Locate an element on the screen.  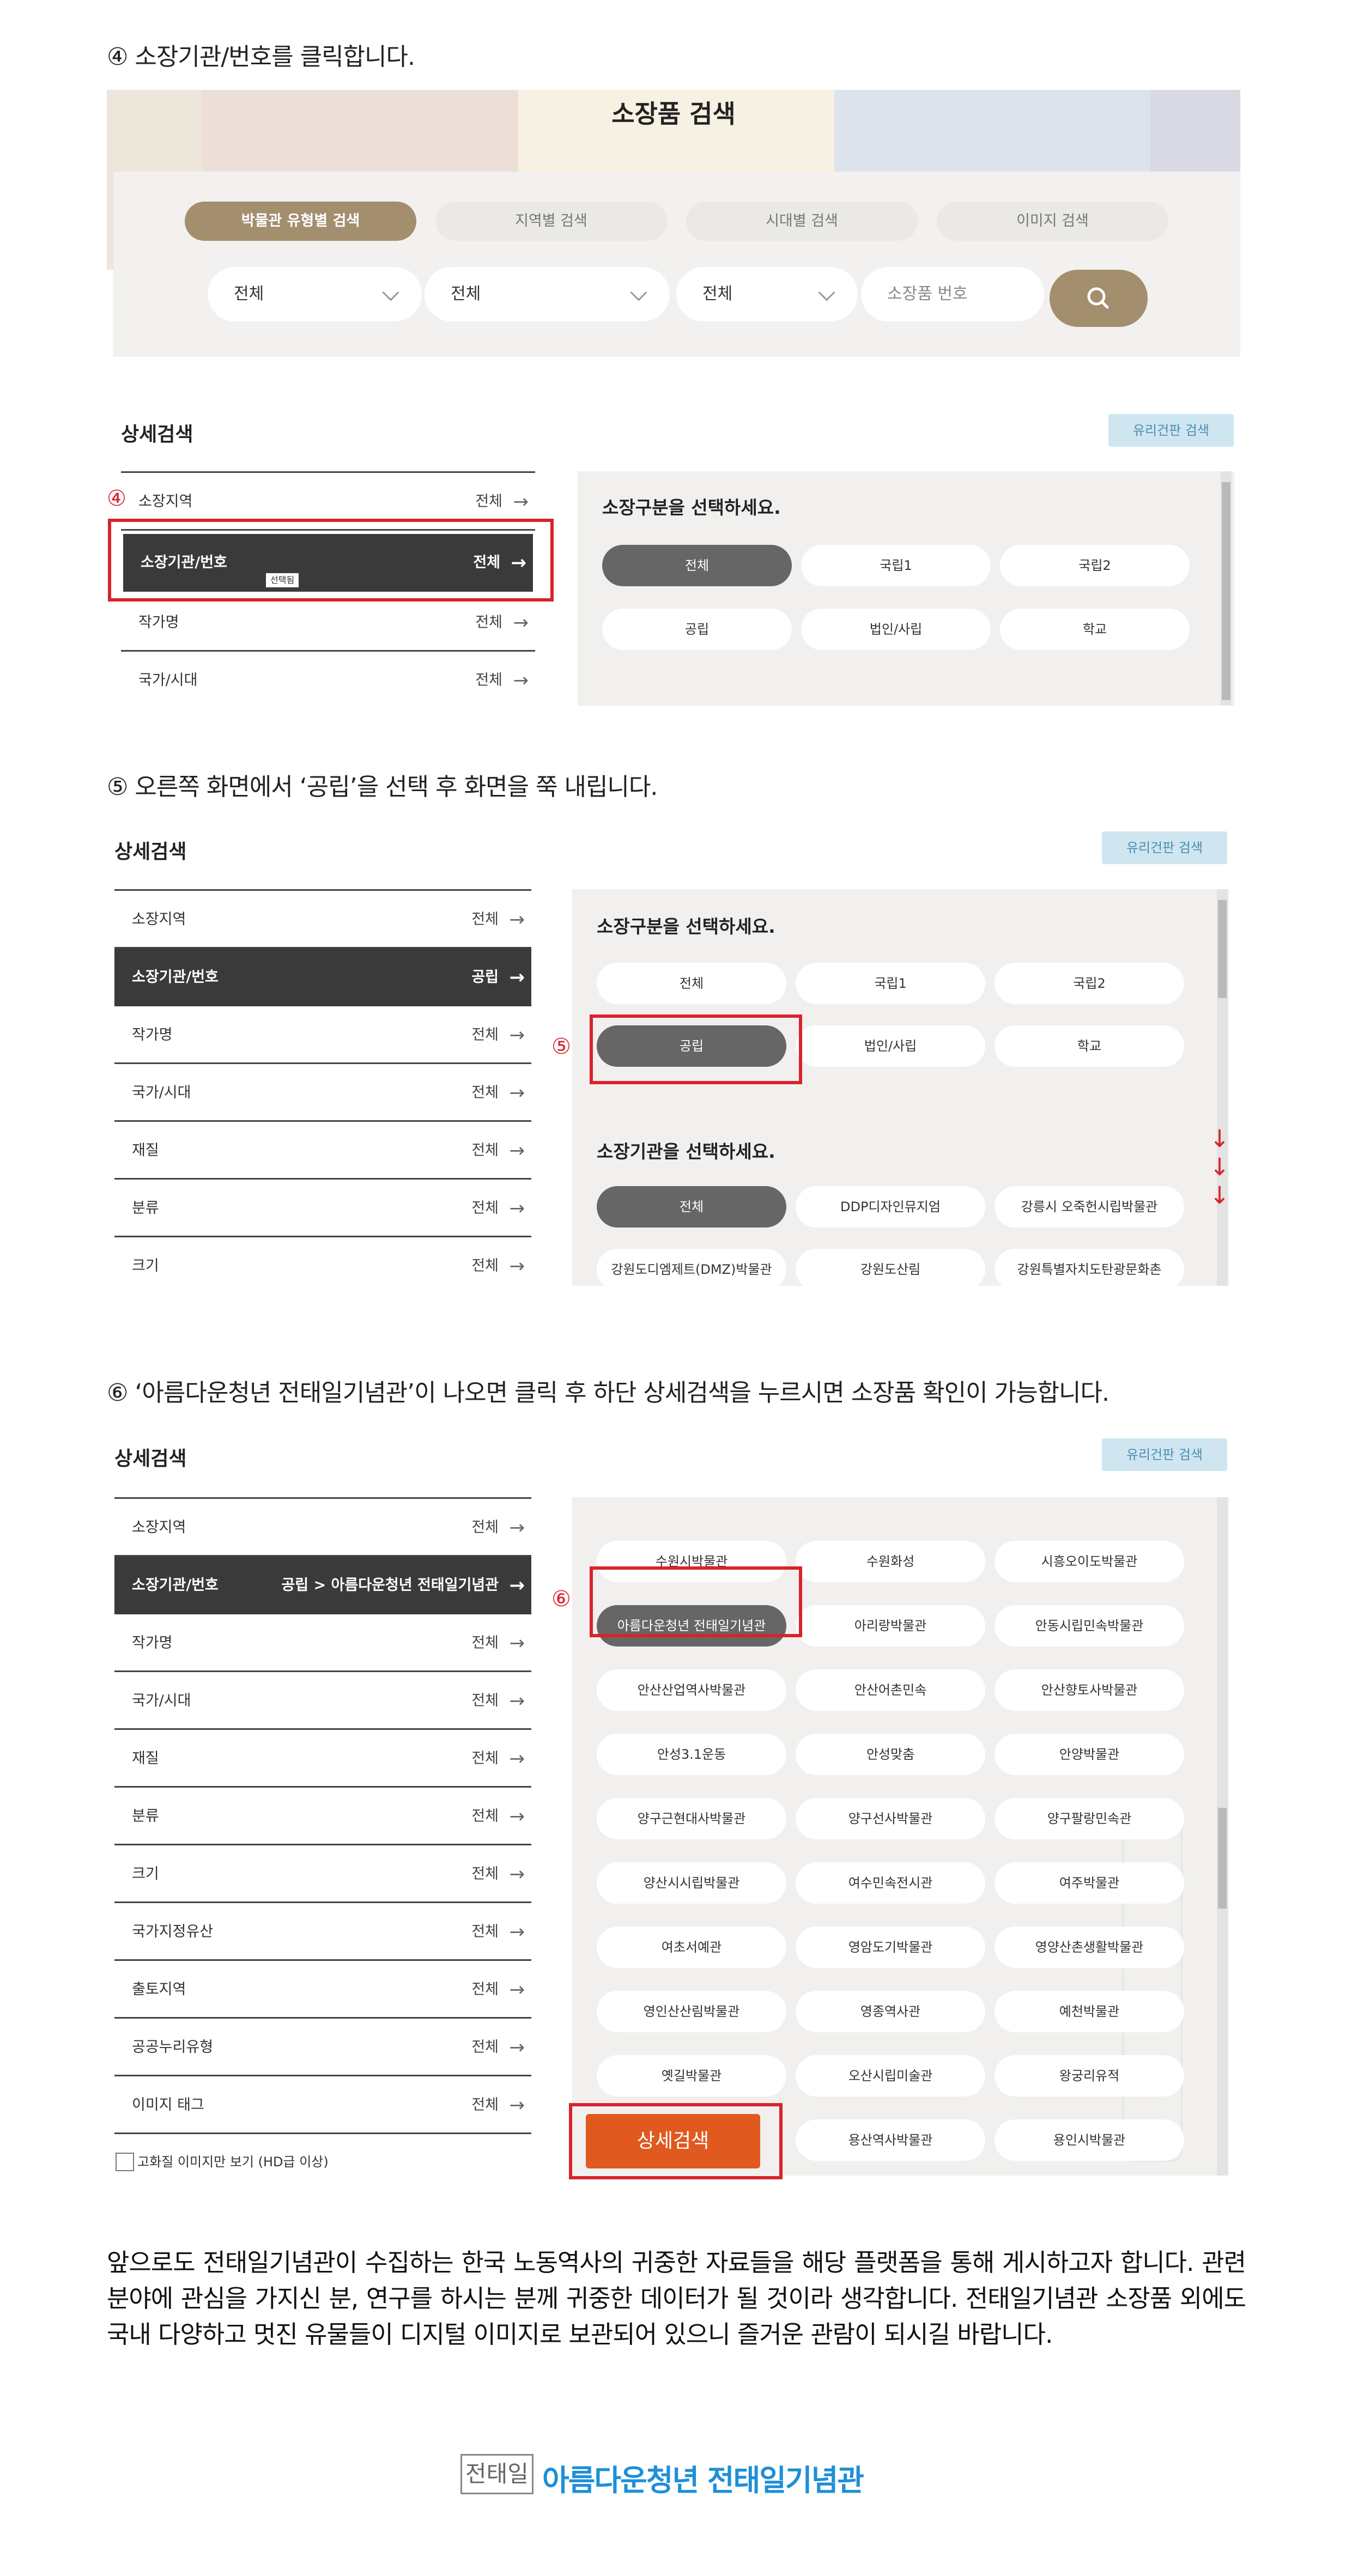
tab-museum-type: 박물관 유형별 검색 is located at coordinates (300, 222).